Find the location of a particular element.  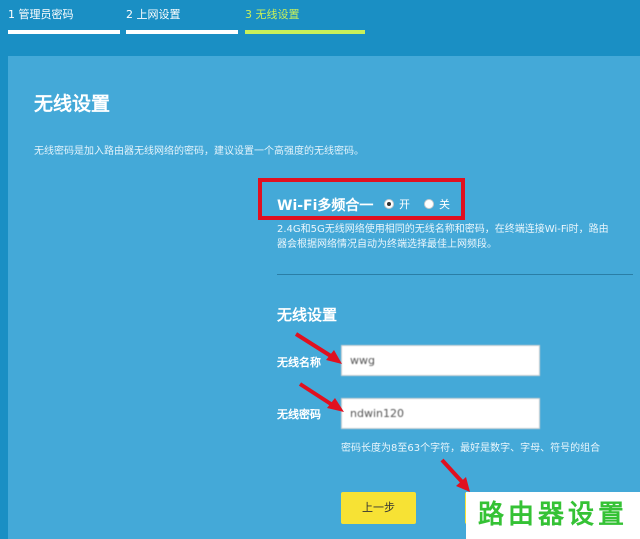

setup-steps: 1 管理员密码 2 上网设置 3 无线设置 is located at coordinates (320, 17).